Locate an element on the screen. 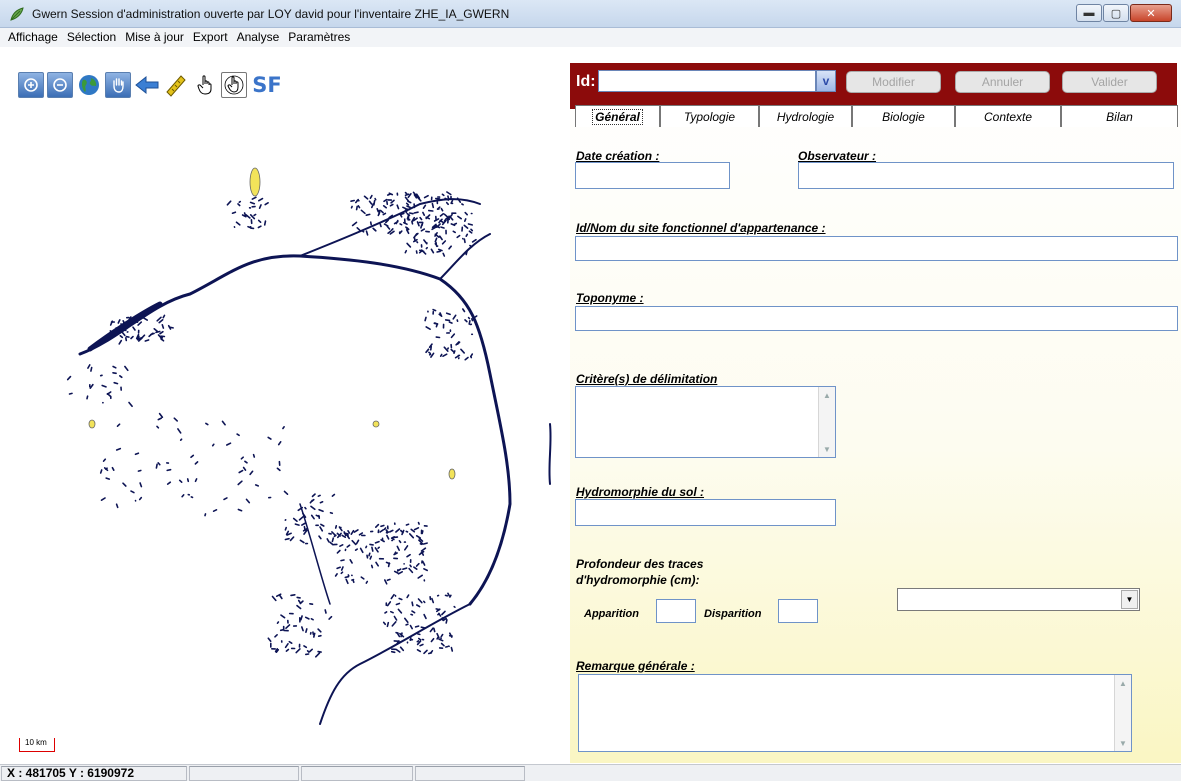 This screenshot has height=781, width=1181. status-bar: X : 481705 Y : 6190972 is located at coordinates (590, 772).